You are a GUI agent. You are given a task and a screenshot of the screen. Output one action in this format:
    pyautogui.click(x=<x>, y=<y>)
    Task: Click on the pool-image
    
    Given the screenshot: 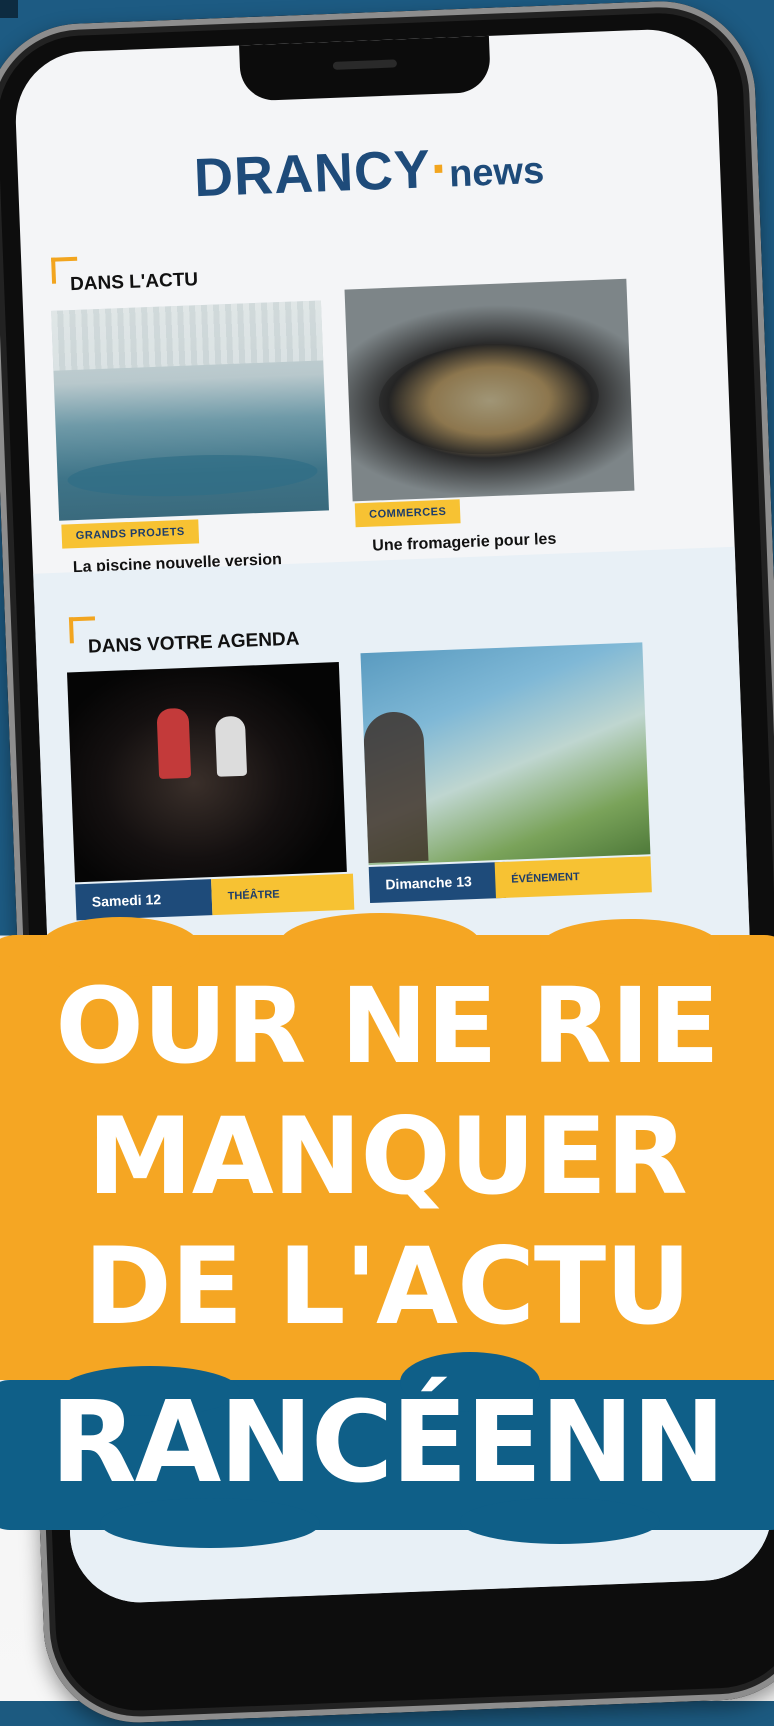 What is the action you would take?
    pyautogui.click(x=190, y=410)
    